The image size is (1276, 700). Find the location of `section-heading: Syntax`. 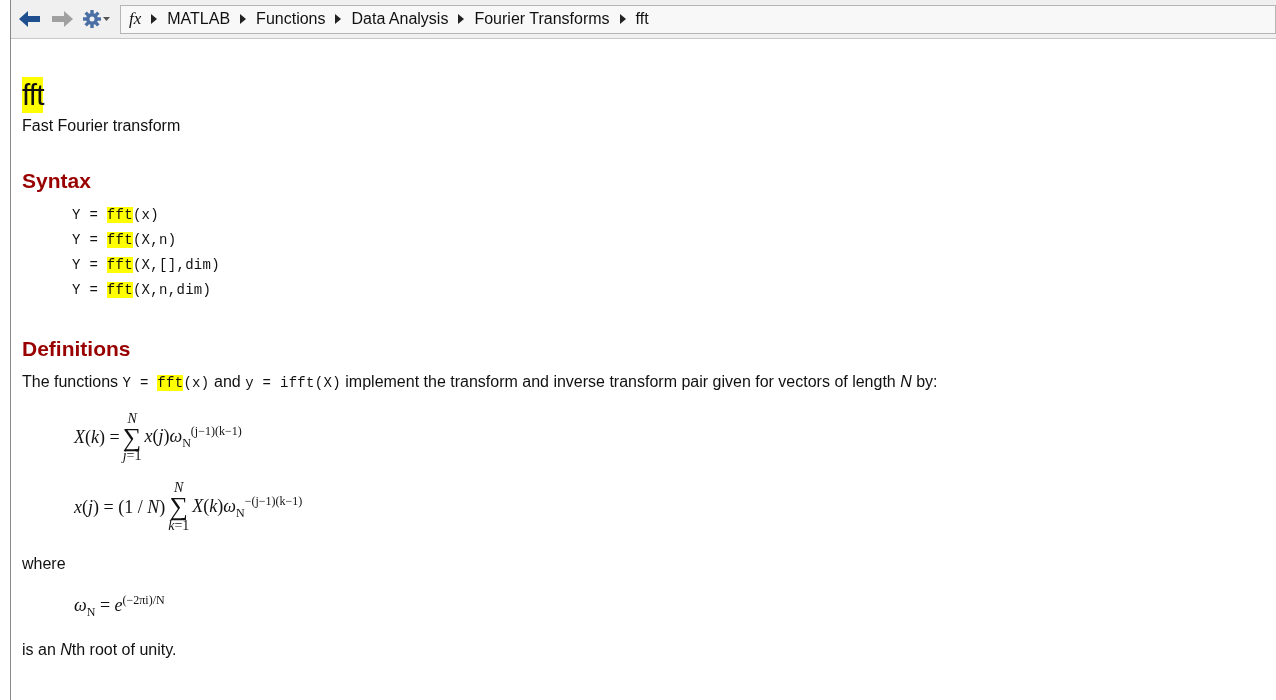

section-heading: Syntax is located at coordinates (57, 181).